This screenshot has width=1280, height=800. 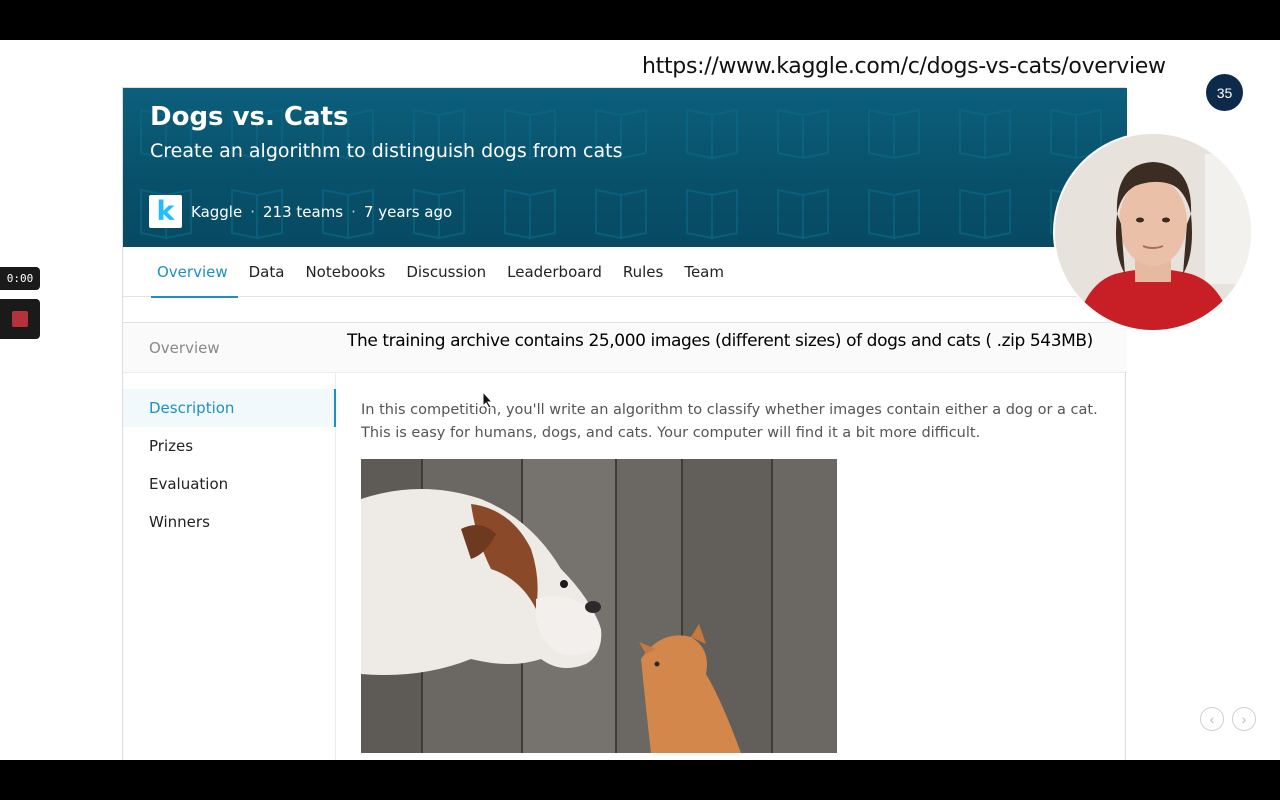 I want to click on tab-notebooks: Notebooks, so click(x=345, y=272).